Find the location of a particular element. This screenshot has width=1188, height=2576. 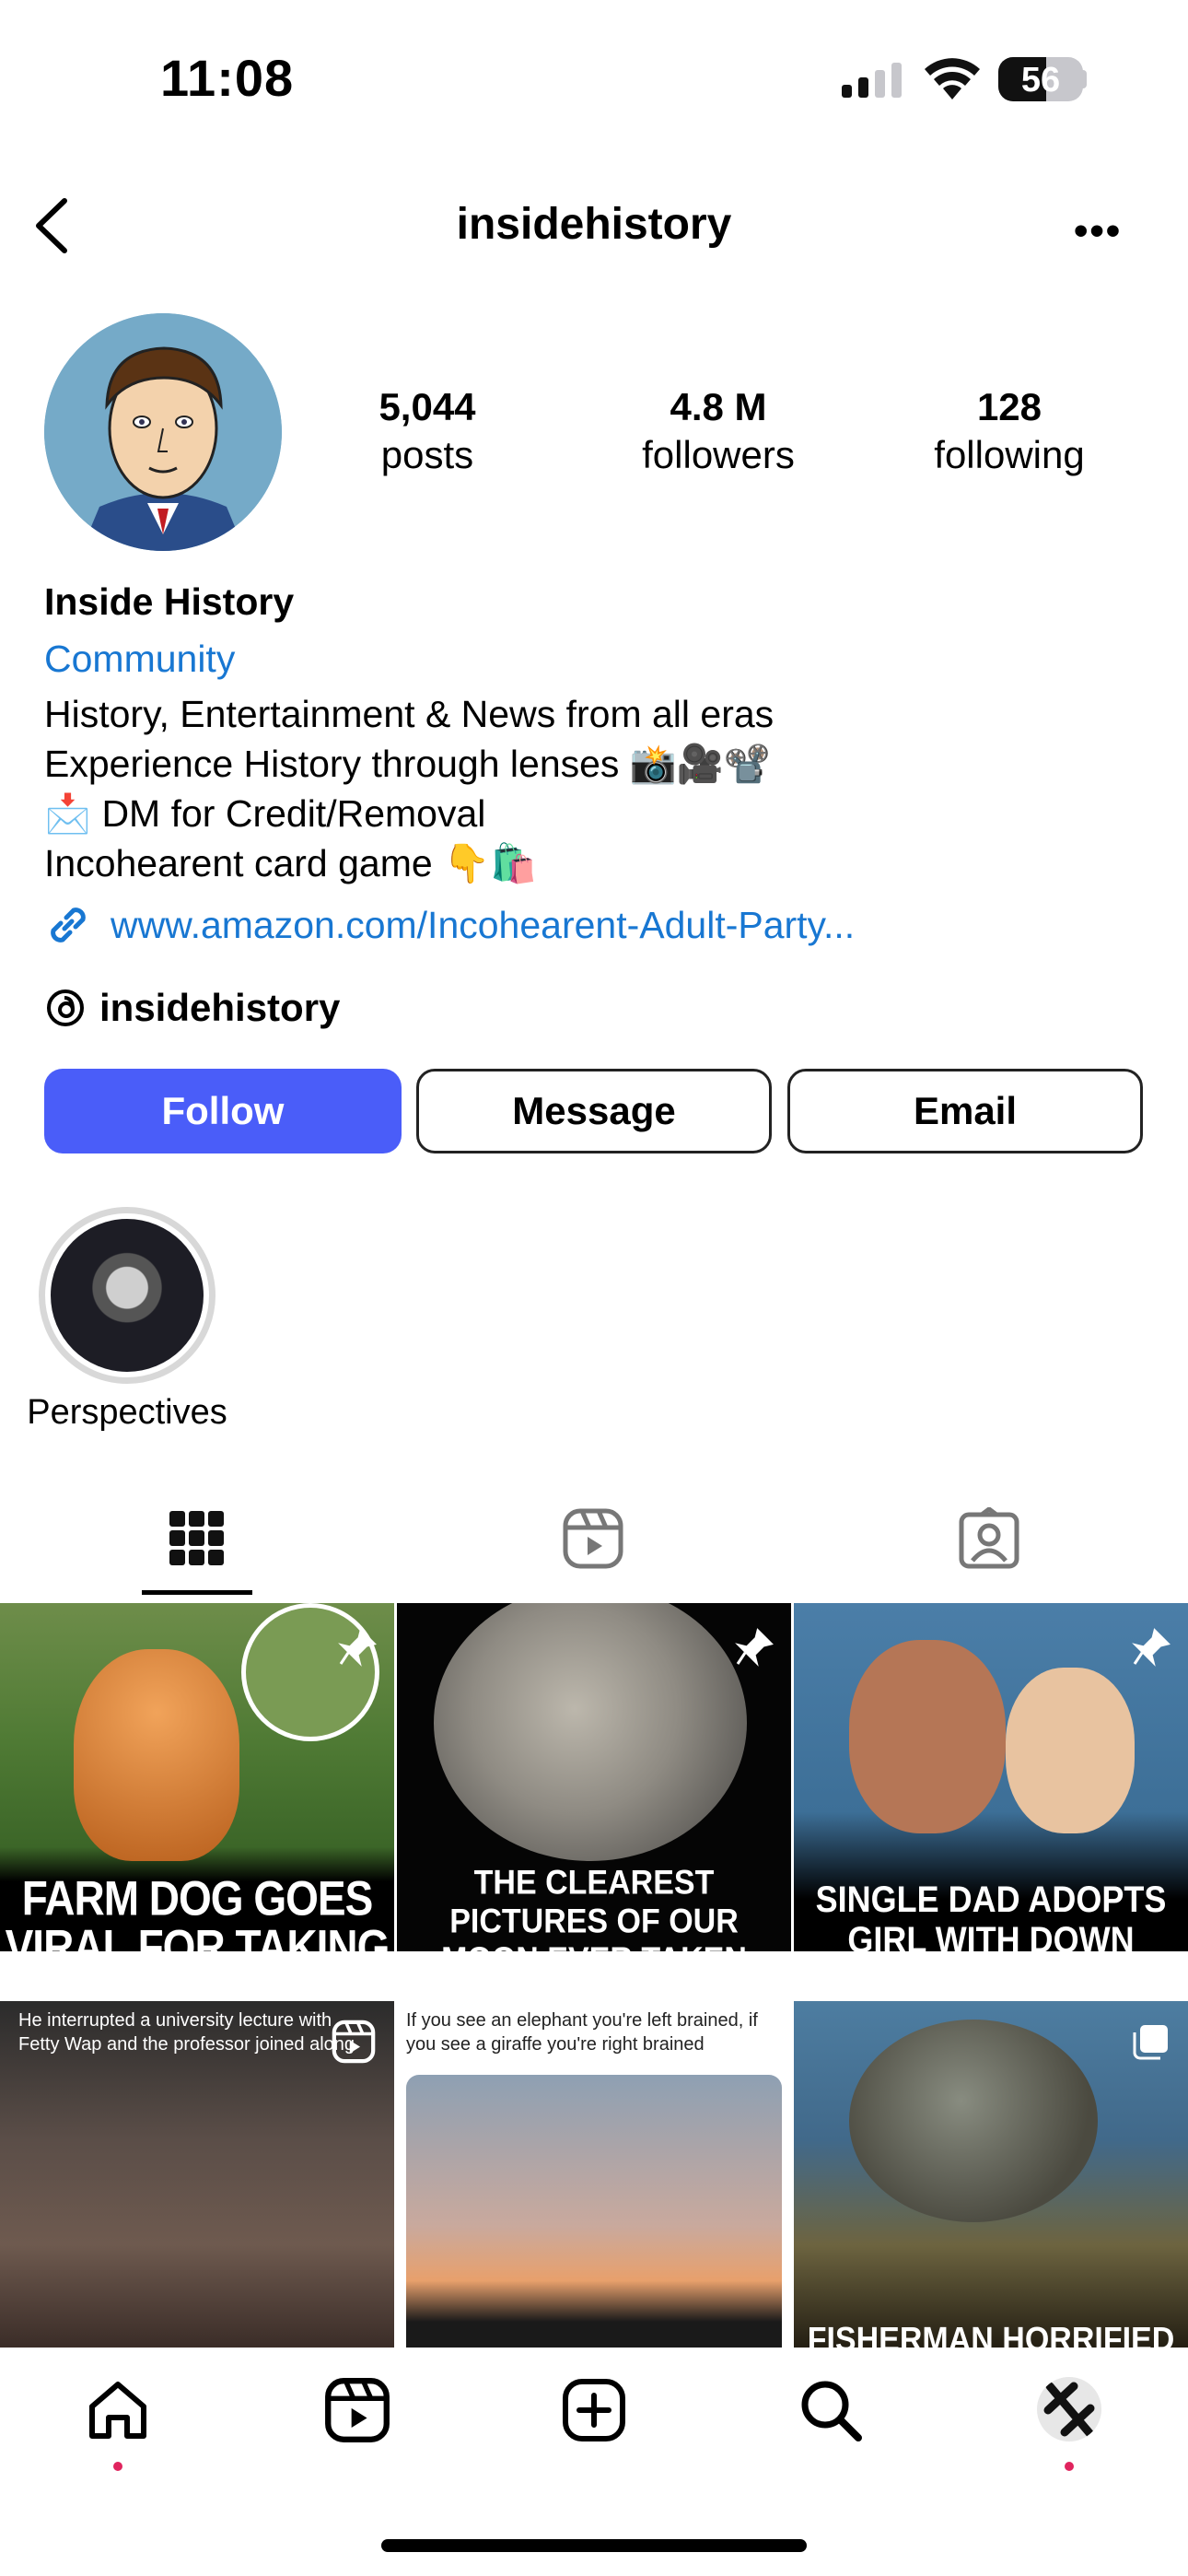

reels-nav-icon is located at coordinates (357, 2410).